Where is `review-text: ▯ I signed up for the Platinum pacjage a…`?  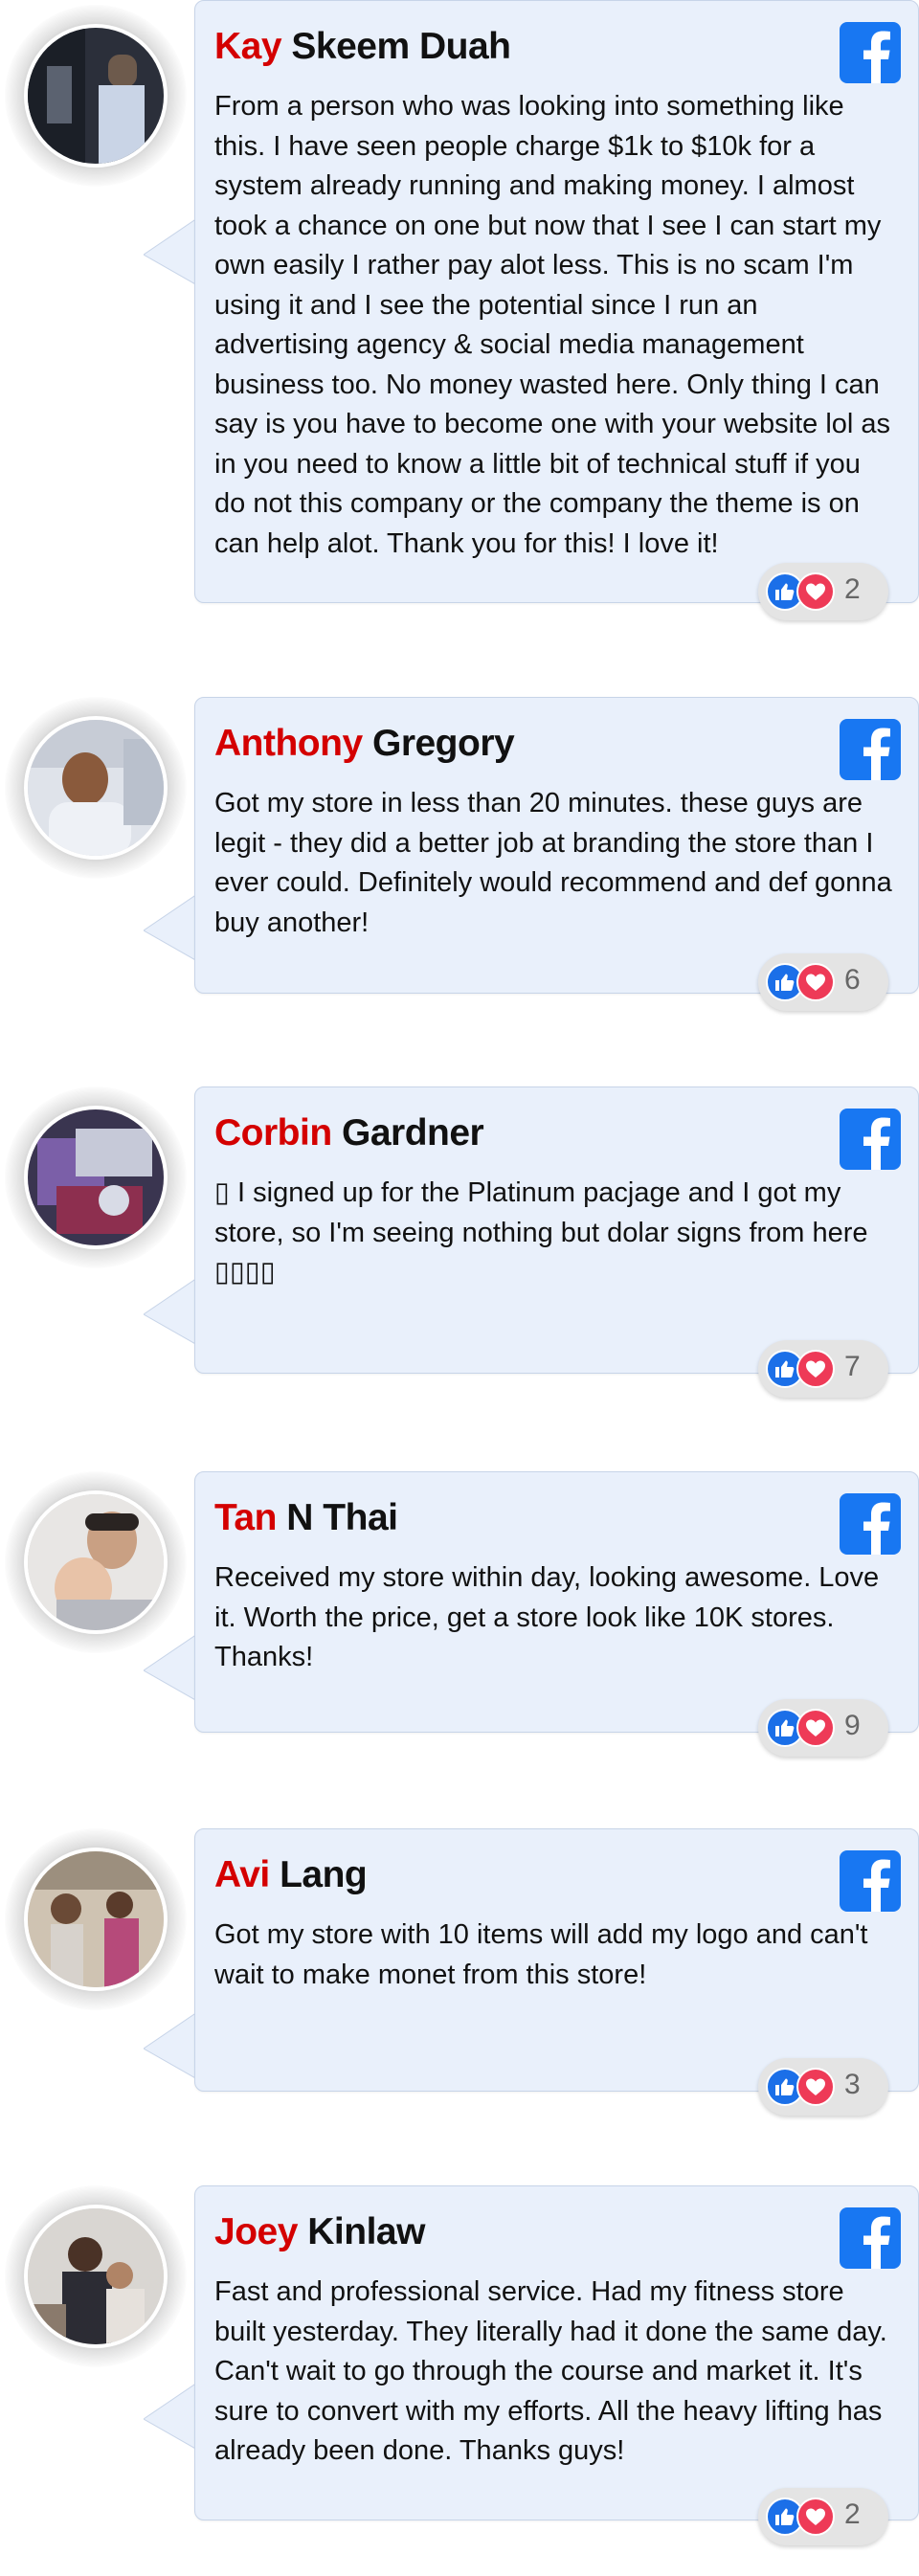
review-text: ▯ I signed up for the Platinum pacjage a… is located at coordinates (541, 1233).